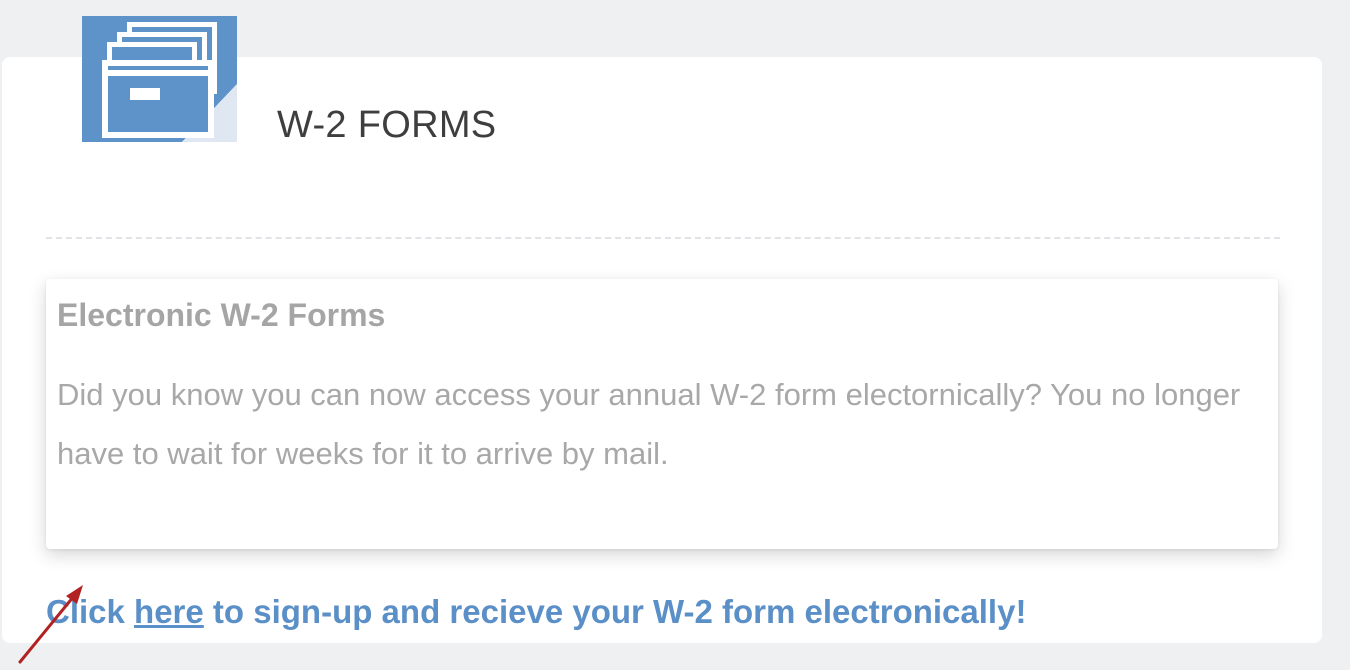 This screenshot has height=670, width=1350. I want to click on dashed-divider, so click(663, 238).